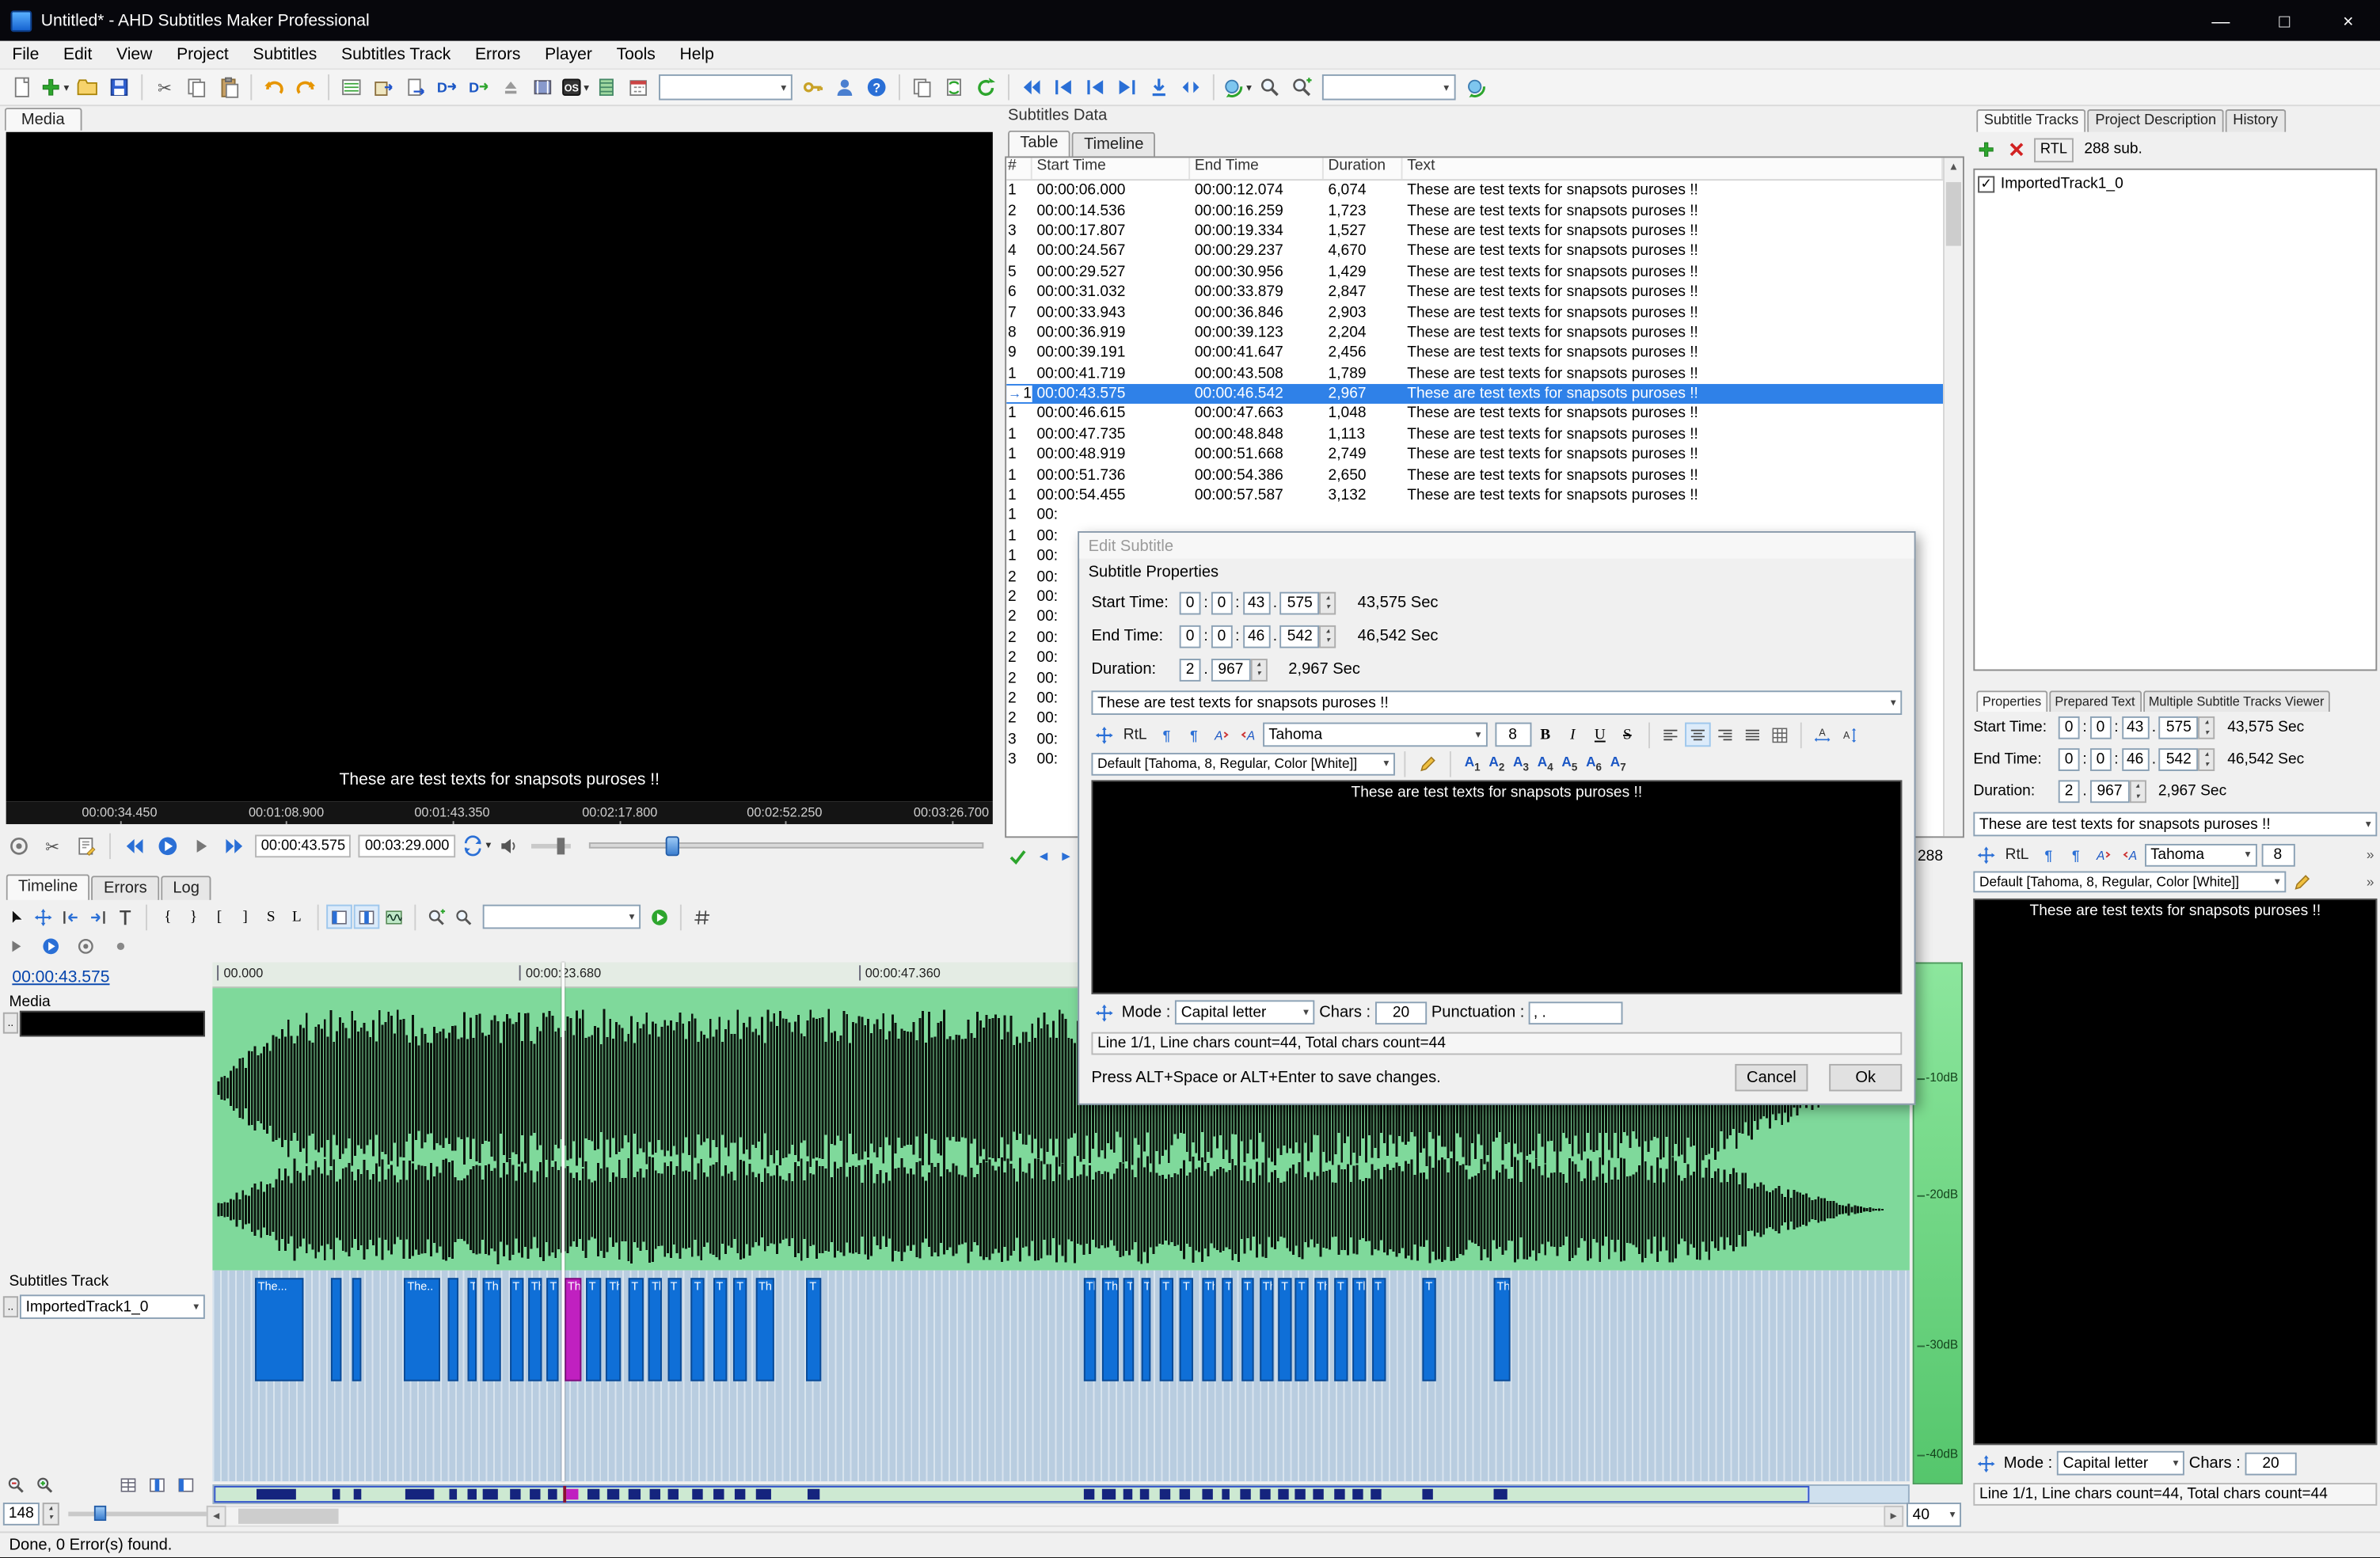 The height and width of the screenshot is (1558, 2380). Describe the element at coordinates (2017, 150) in the screenshot. I see `delete-track-button` at that location.